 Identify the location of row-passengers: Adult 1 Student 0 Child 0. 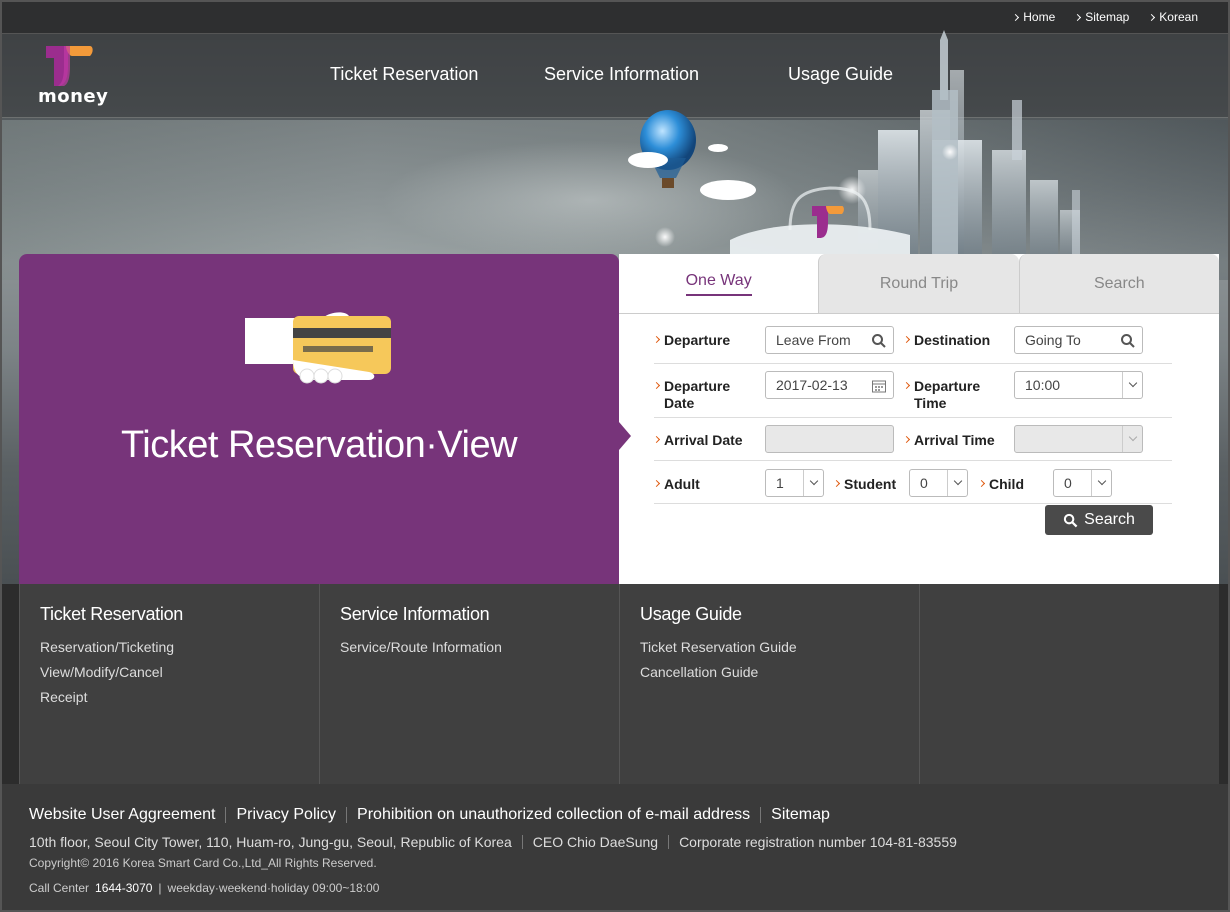
(913, 482).